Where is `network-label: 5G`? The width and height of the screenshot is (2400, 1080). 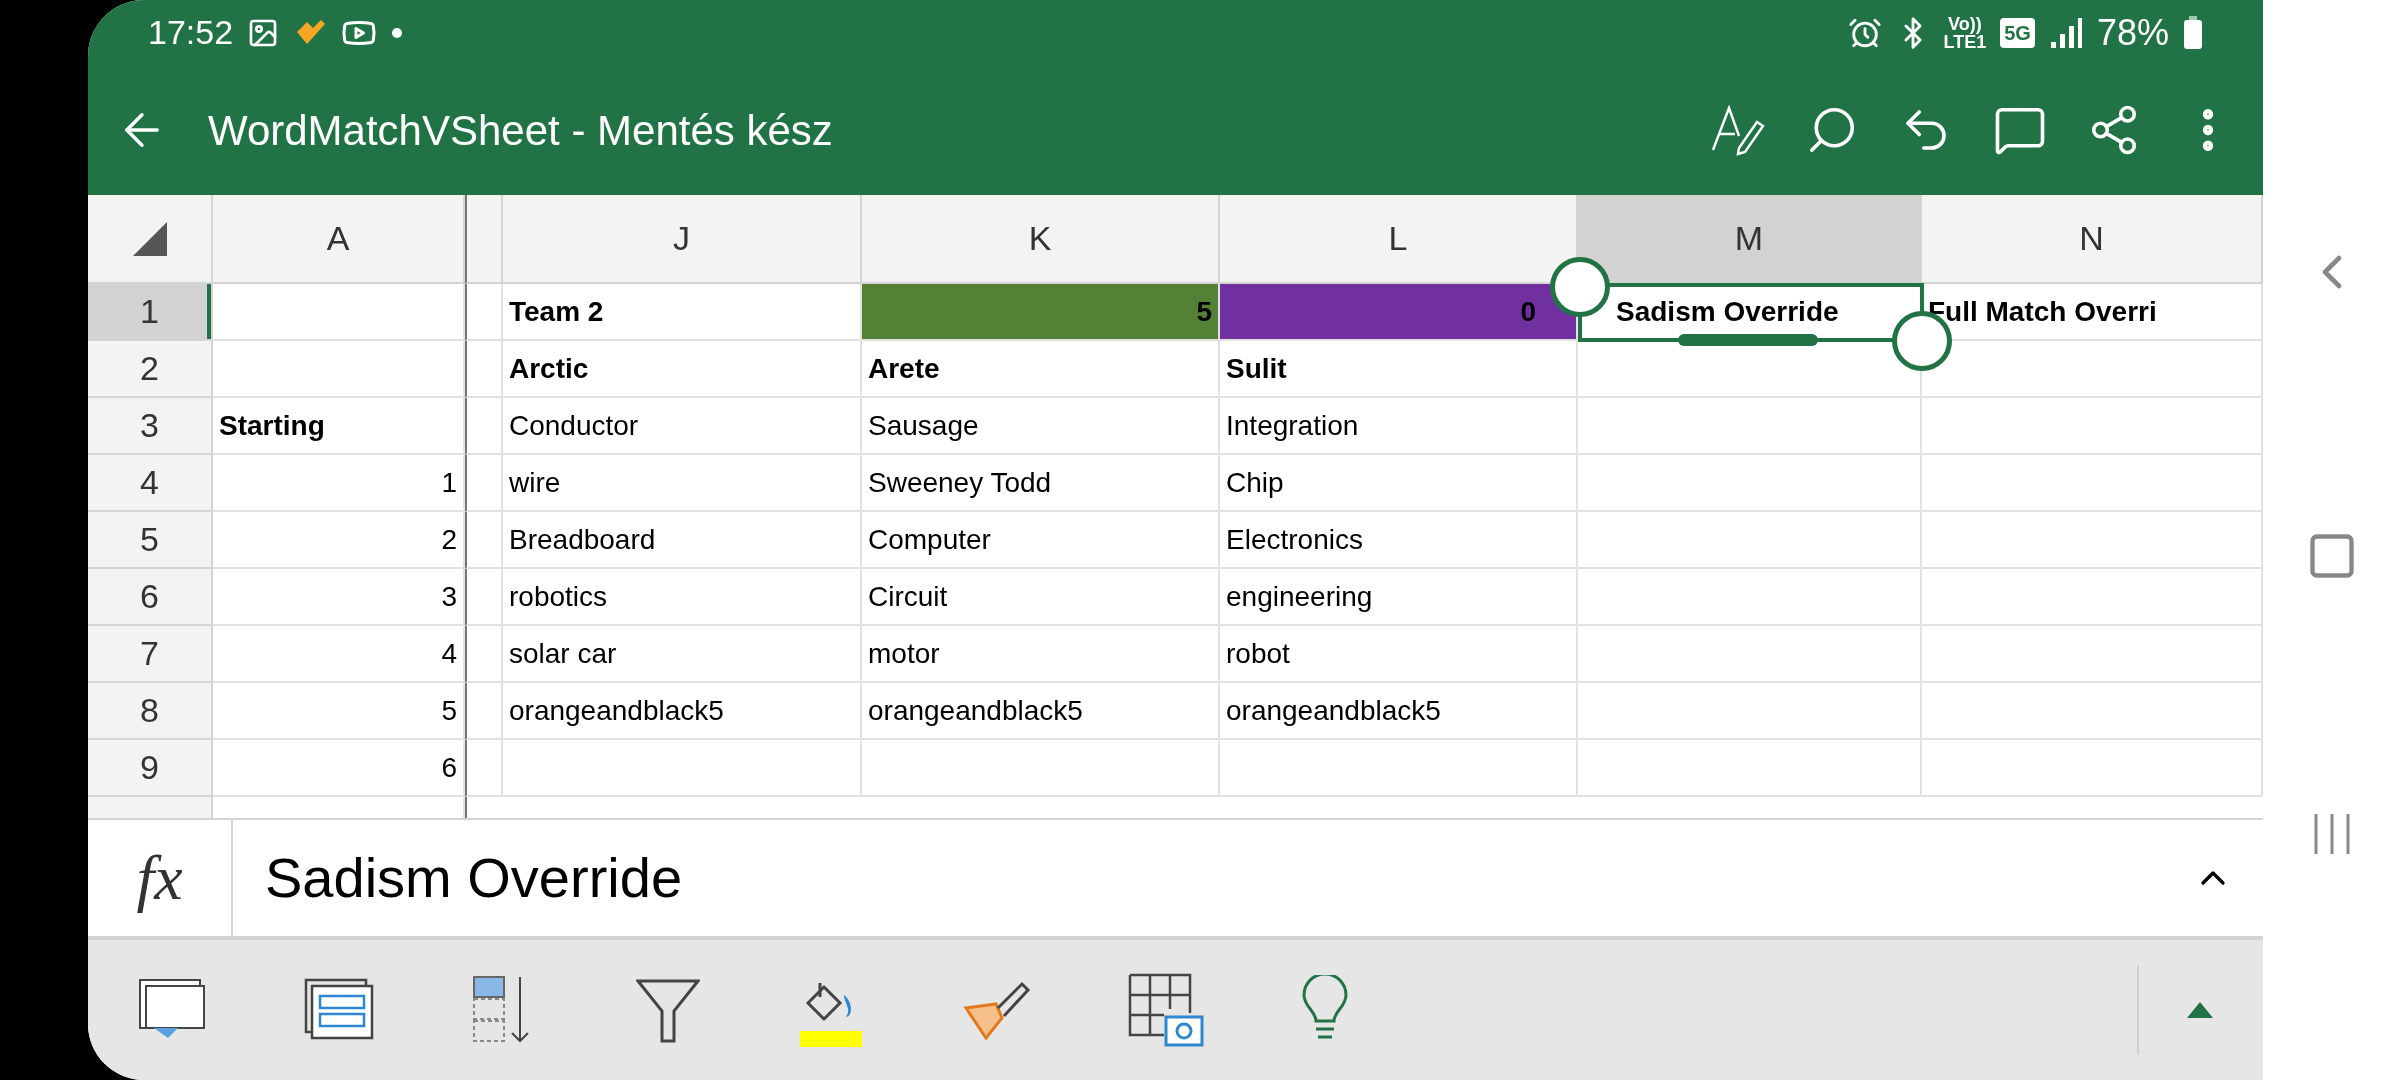 network-label: 5G is located at coordinates (2017, 32).